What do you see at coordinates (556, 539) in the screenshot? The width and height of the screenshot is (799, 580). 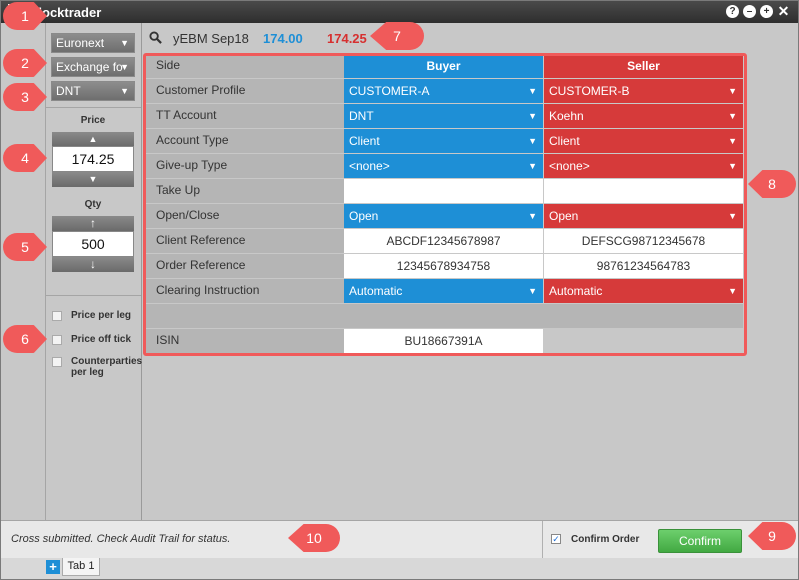 I see `confirm-order-checkbox: ✓` at bounding box center [556, 539].